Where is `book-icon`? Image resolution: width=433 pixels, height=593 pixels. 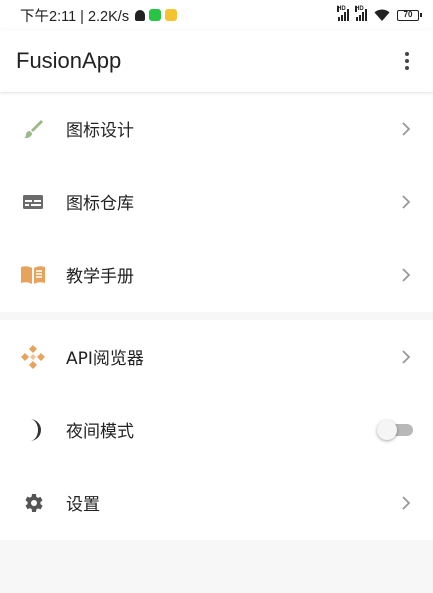
book-icon is located at coordinates (33, 275).